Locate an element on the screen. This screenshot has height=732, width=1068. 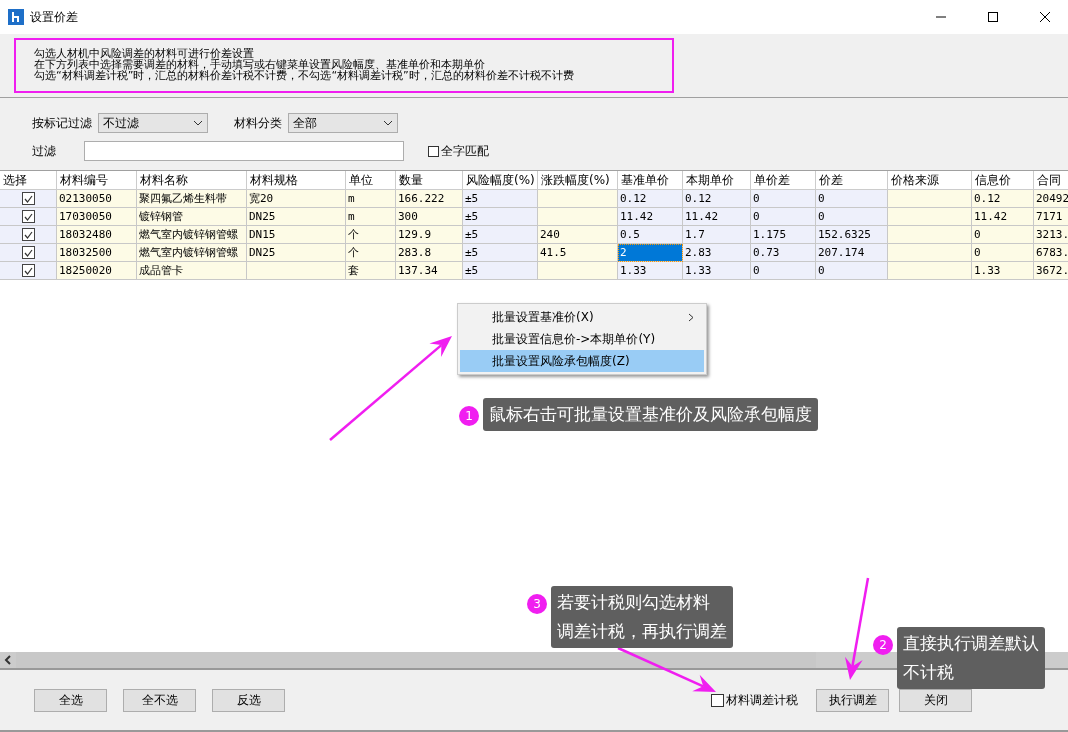
table-cell: 20492 is located at coordinates (1051, 199).